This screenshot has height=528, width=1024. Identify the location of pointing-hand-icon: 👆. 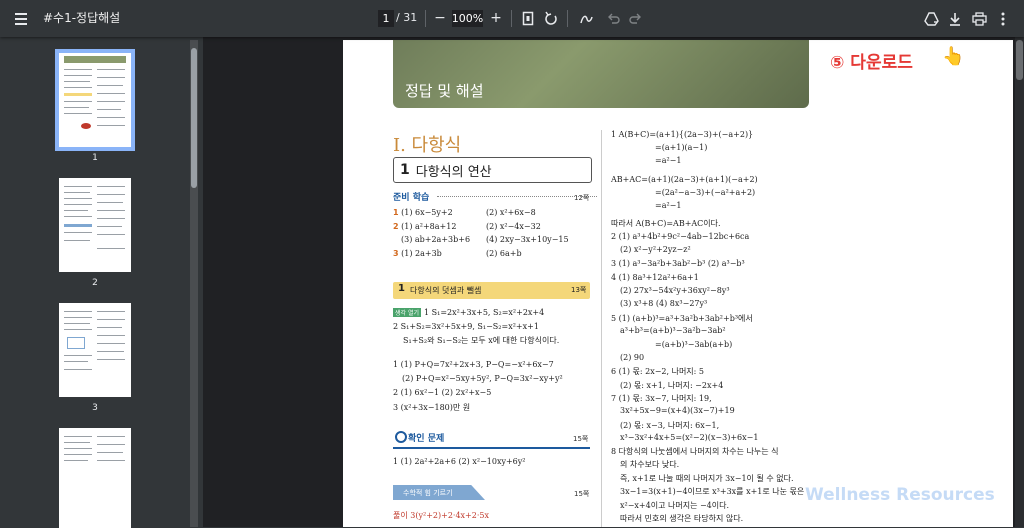
(953, 56).